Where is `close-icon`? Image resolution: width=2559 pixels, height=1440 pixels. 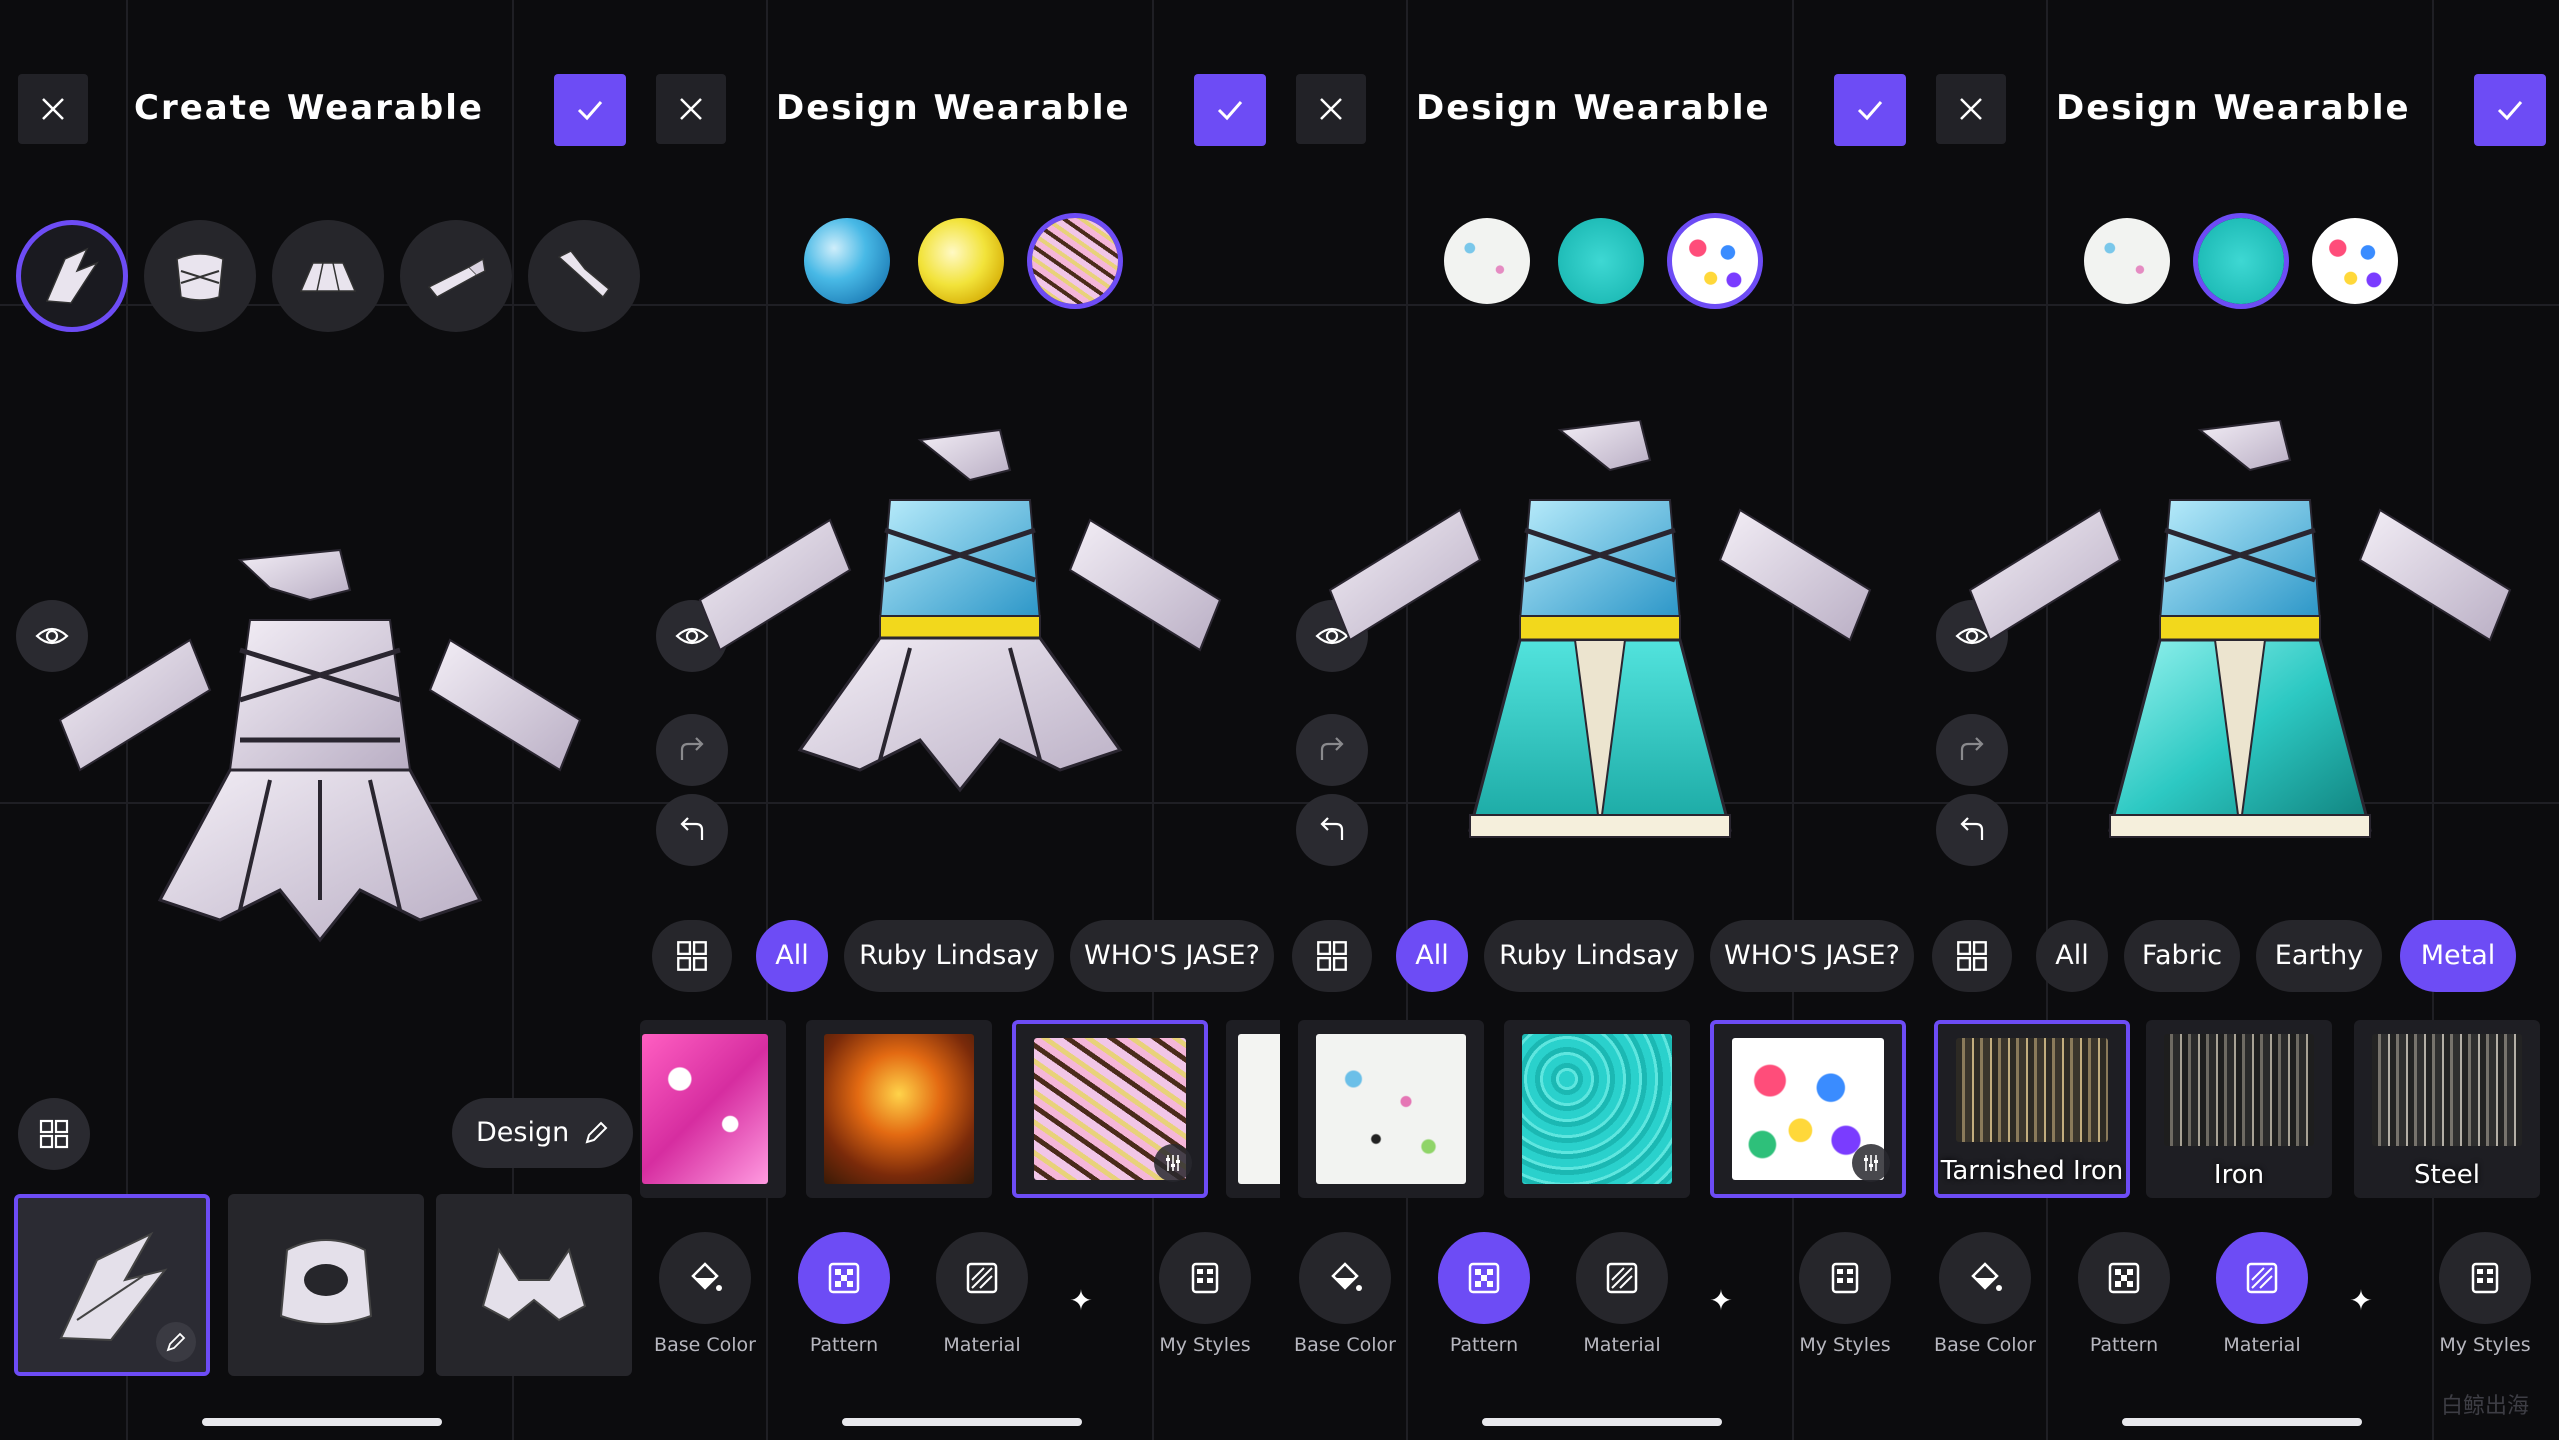
close-icon is located at coordinates (1331, 109).